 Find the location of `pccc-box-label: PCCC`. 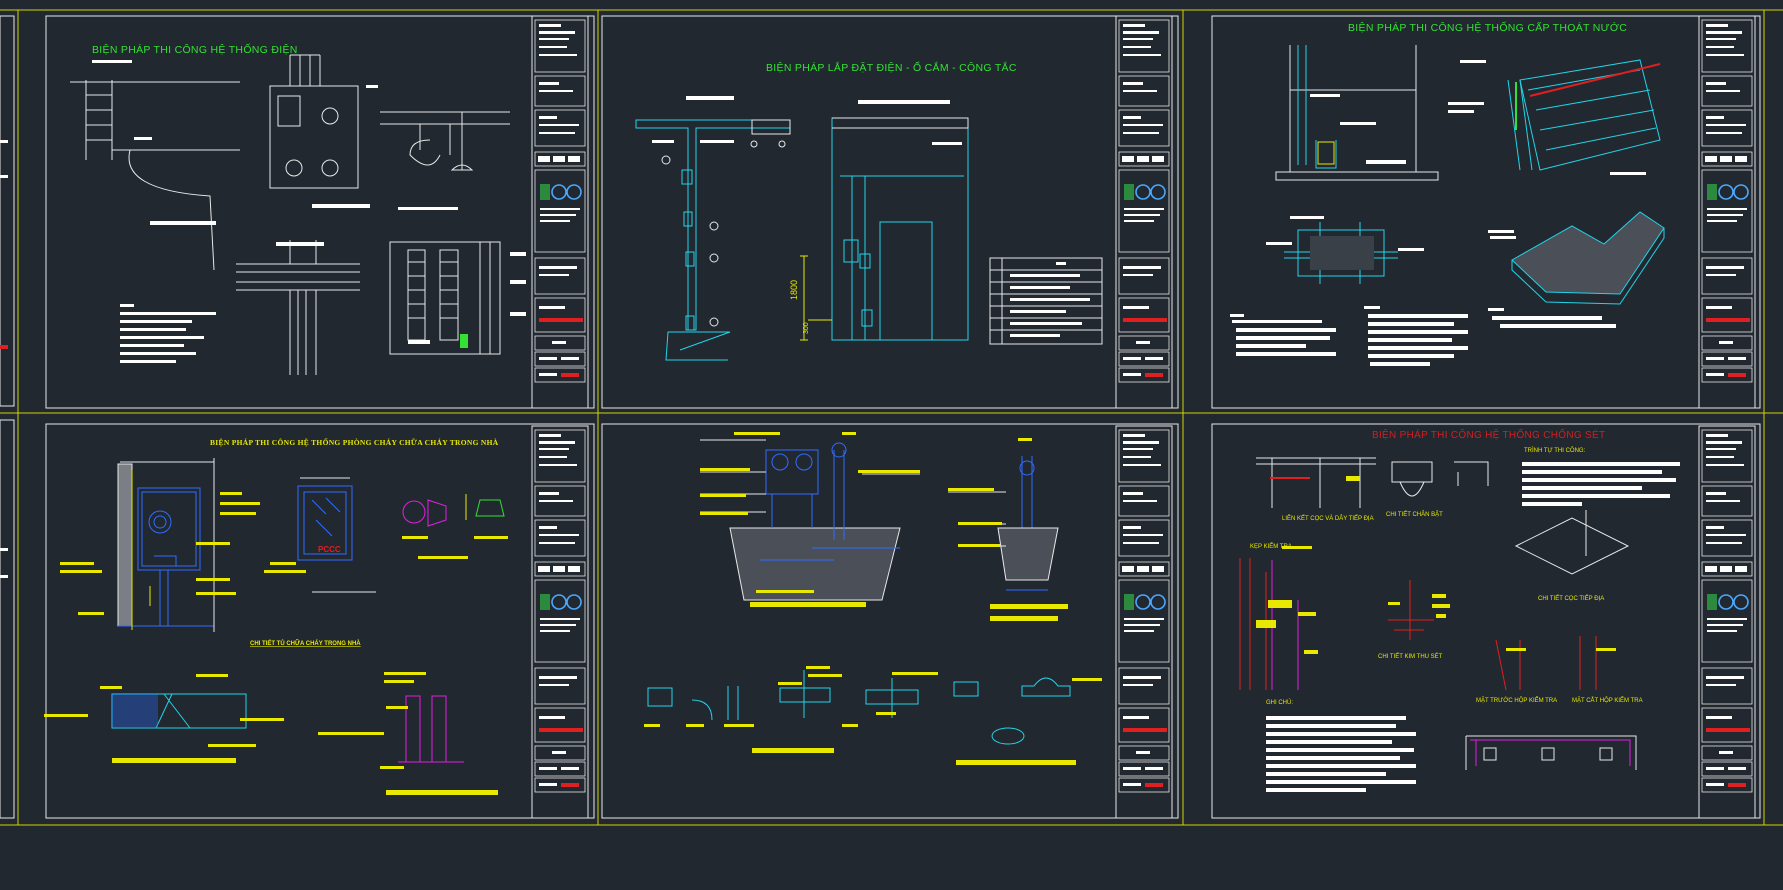

pccc-box-label: PCCC is located at coordinates (329, 549).